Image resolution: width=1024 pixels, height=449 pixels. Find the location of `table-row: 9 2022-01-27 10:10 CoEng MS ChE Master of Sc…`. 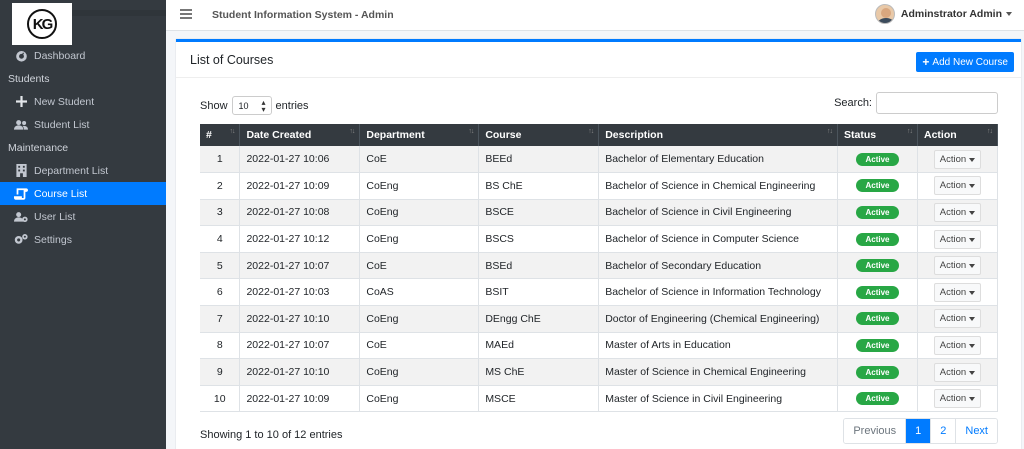

table-row: 9 2022-01-27 10:10 CoEng MS ChE Master of Sc… is located at coordinates (599, 372).